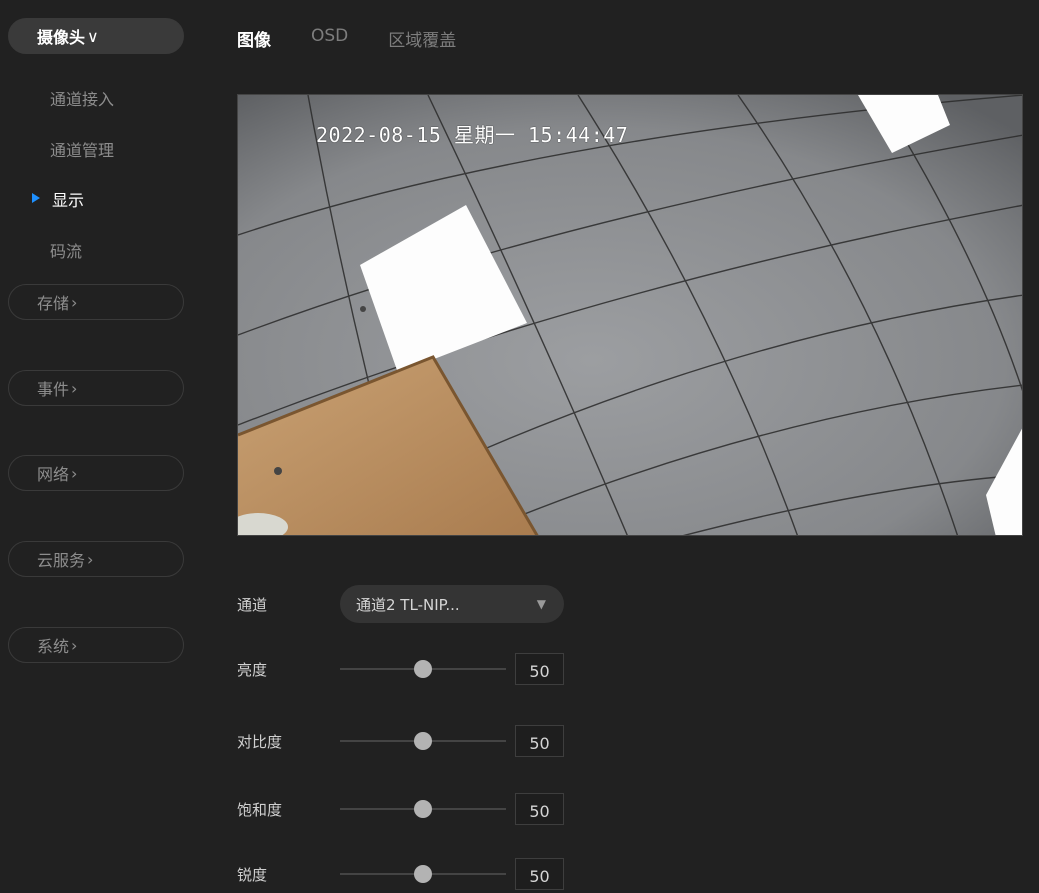  I want to click on nav-group-camera: 摄像头 ∨, so click(96, 36).